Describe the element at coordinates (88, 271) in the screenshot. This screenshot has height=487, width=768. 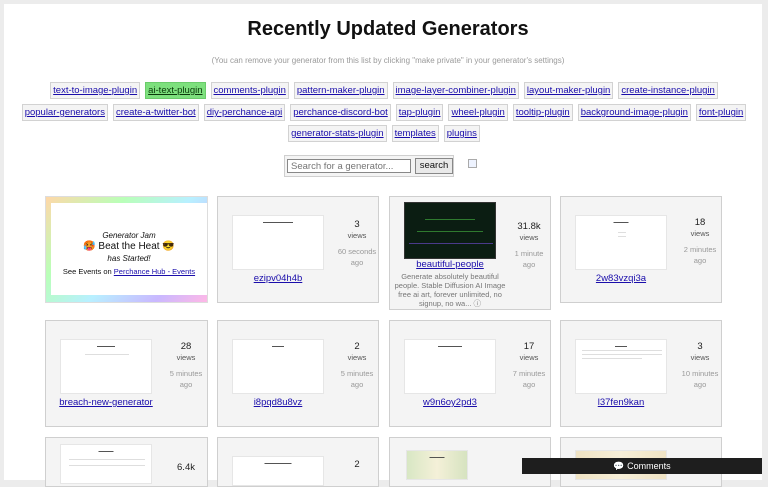
I see `jam-events-prefix: See Events on` at that location.